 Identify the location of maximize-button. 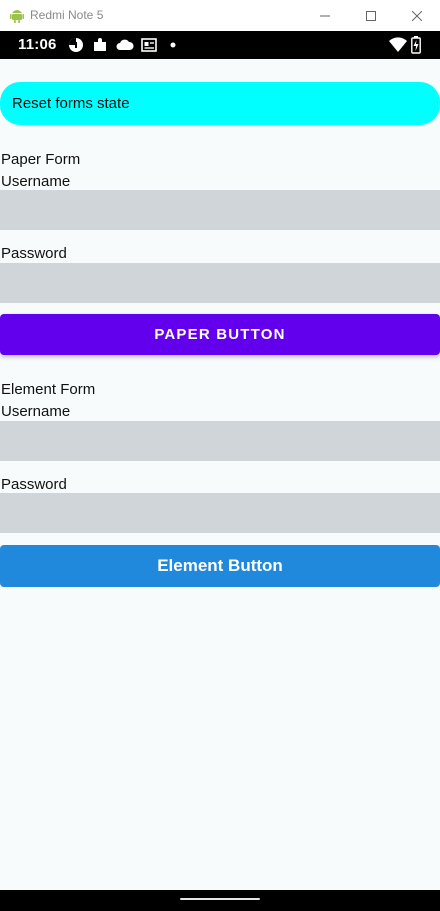
(371, 15).